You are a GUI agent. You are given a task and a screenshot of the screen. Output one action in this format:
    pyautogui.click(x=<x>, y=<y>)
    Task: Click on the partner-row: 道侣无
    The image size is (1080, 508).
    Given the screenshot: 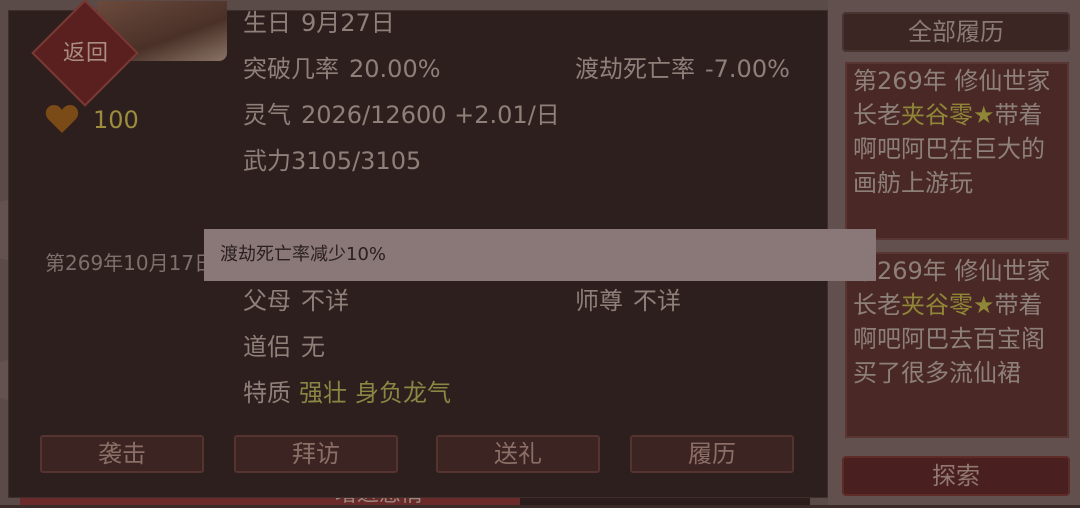 What is the action you would take?
    pyautogui.click(x=284, y=344)
    